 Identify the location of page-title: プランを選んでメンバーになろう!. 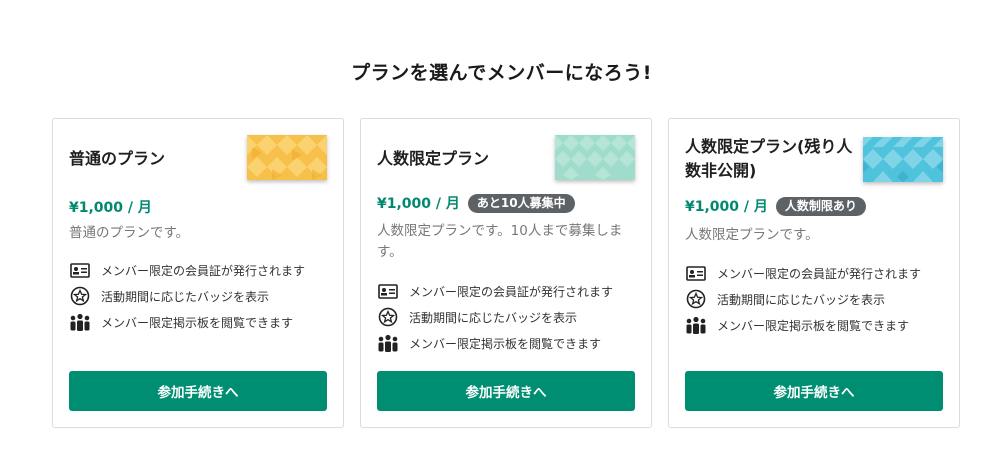
(501, 73).